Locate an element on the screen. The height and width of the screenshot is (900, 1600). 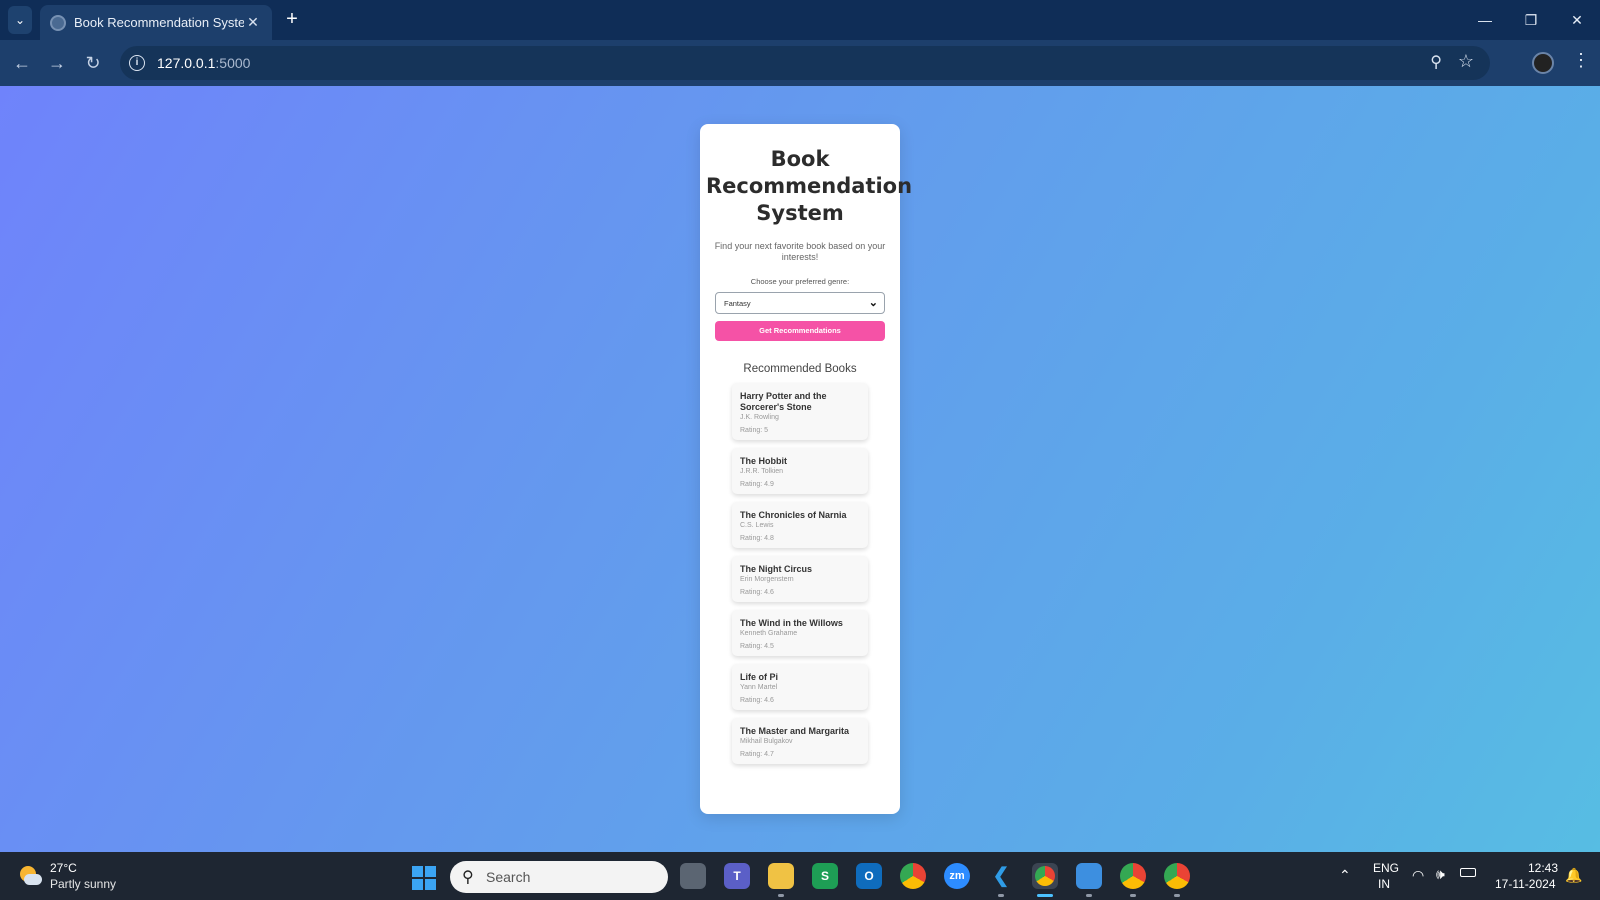
close-tab-icon: ✕ is located at coordinates (253, 22).